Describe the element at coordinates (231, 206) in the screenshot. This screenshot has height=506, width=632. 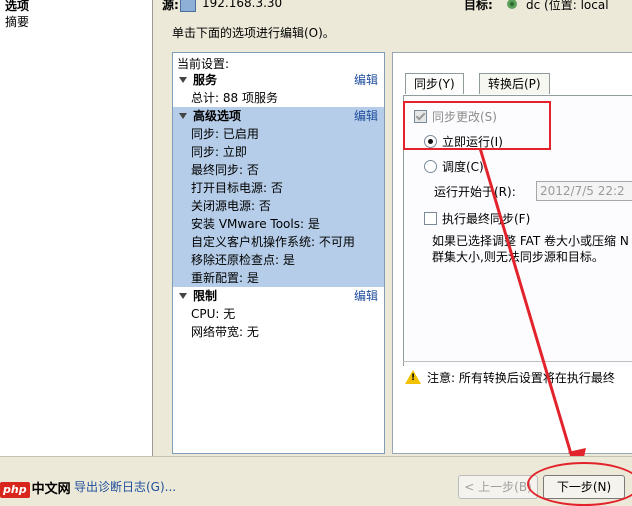
I see `setting-item: 关闭源电源: 否` at that location.